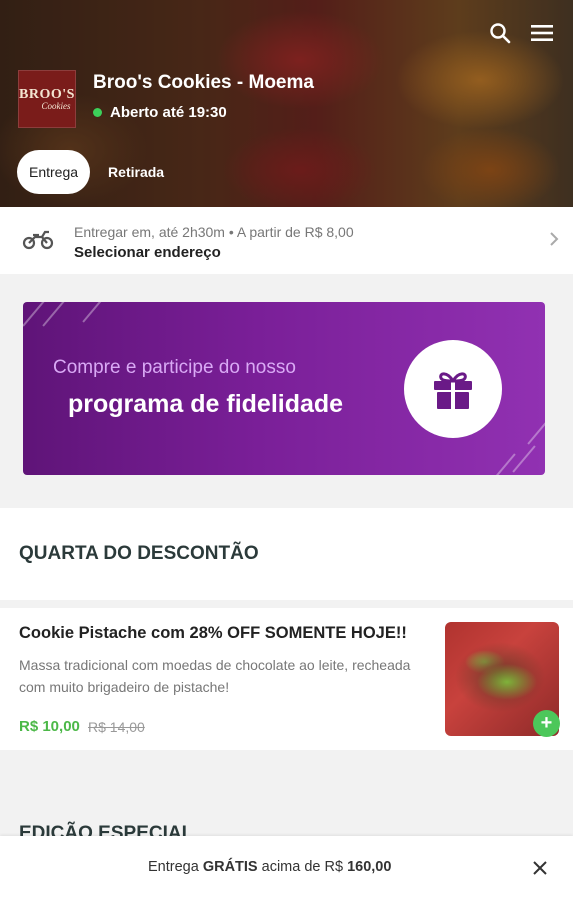 The height and width of the screenshot is (900, 573). What do you see at coordinates (168, 112) in the screenshot?
I see `store-status-text: Aberto até 19:30` at bounding box center [168, 112].